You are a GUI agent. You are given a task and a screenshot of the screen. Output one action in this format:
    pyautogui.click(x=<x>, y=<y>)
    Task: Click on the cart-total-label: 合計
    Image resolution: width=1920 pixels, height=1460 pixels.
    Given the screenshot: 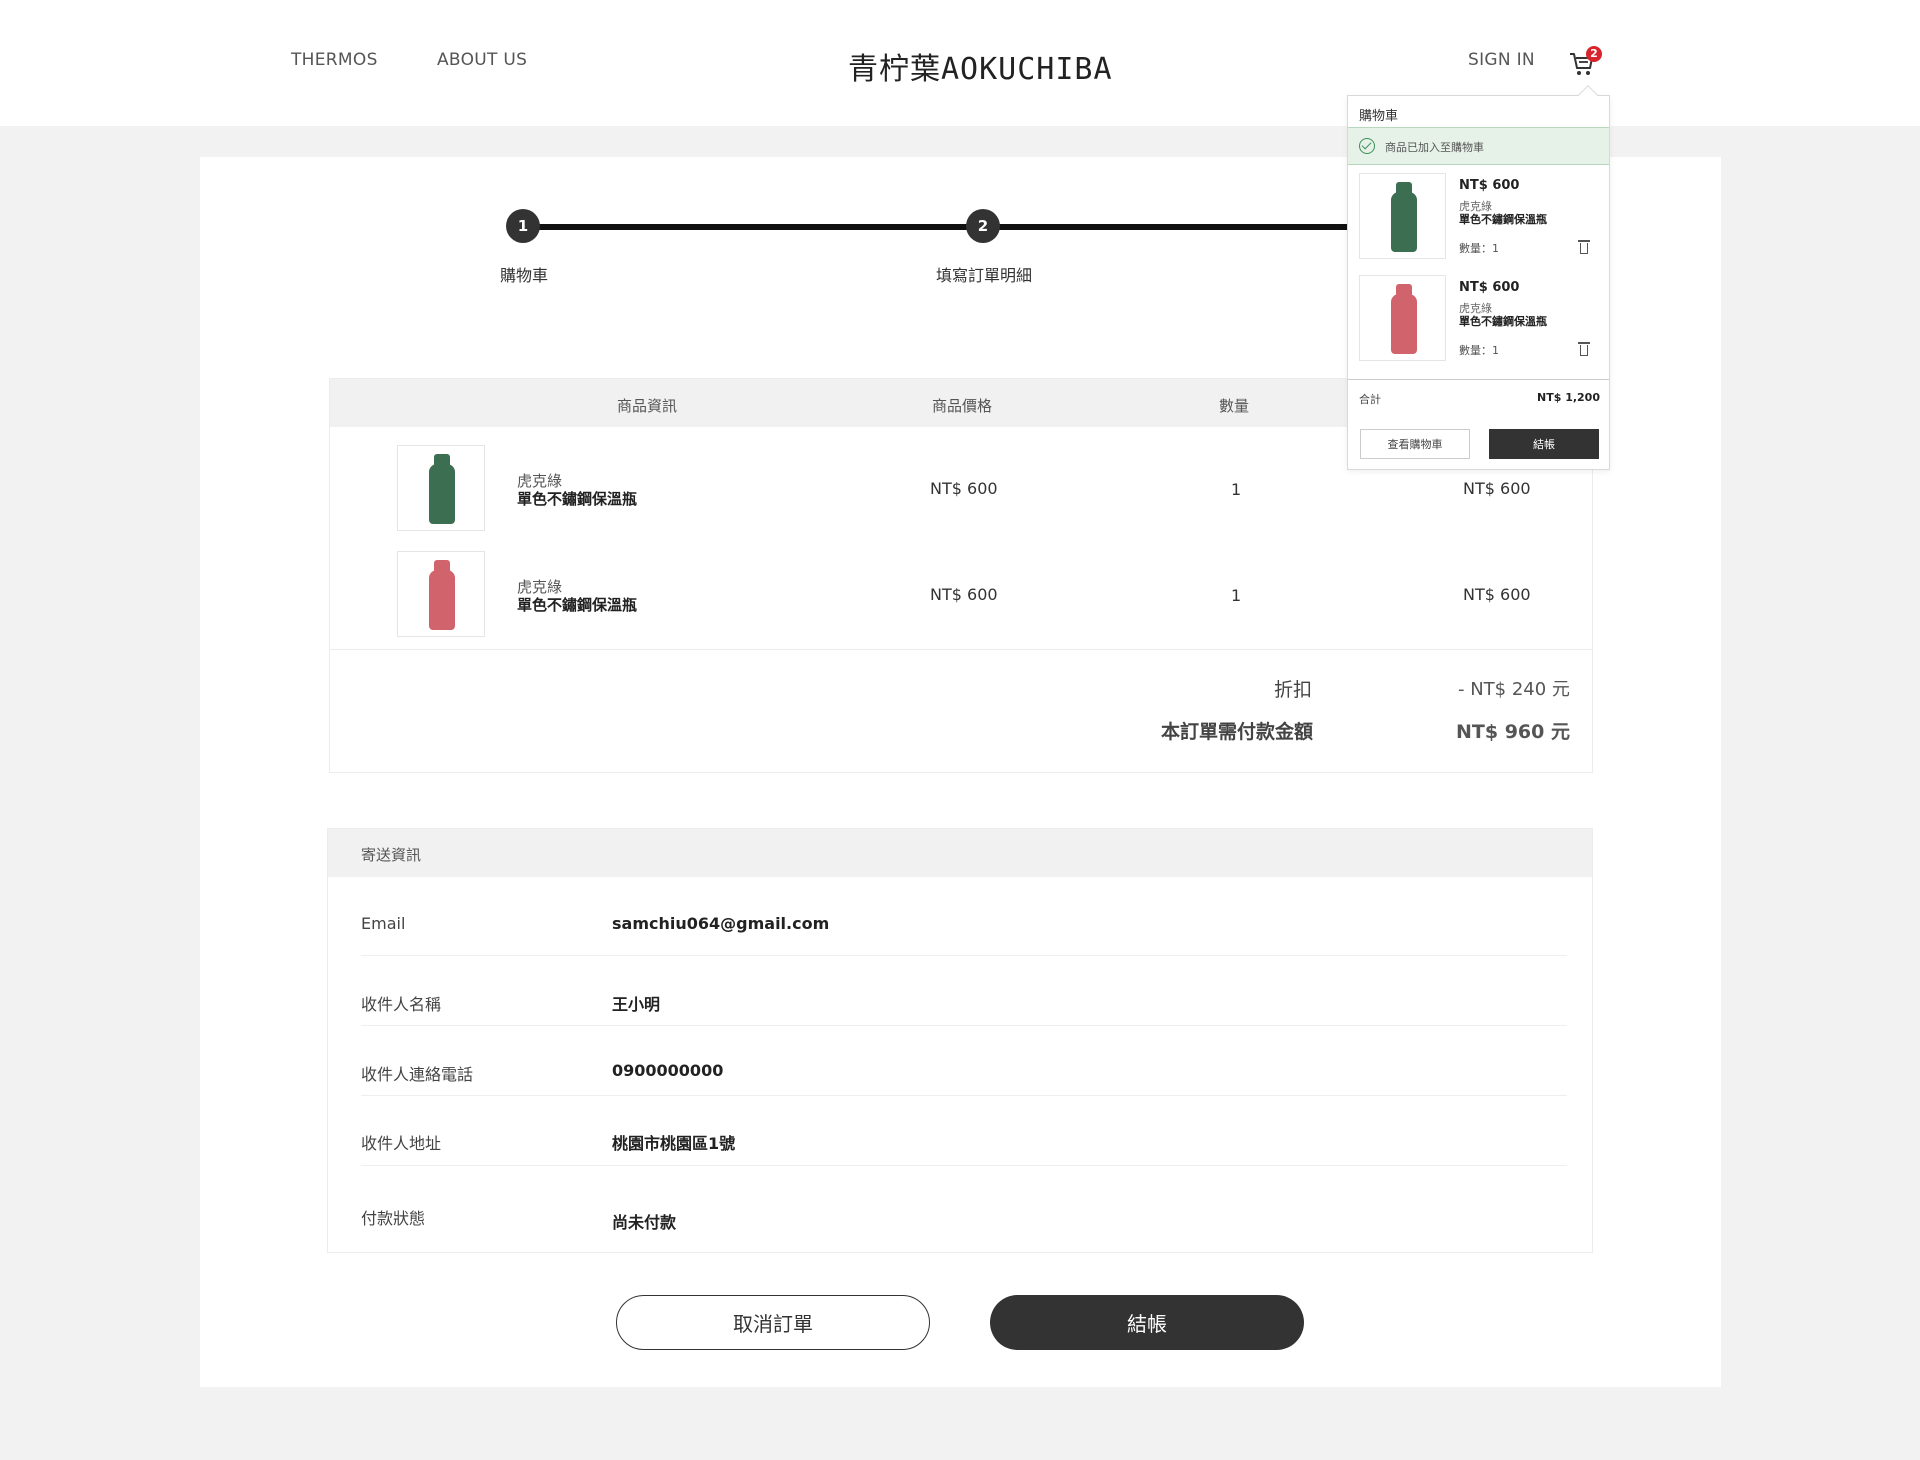 What is the action you would take?
    pyautogui.click(x=1370, y=399)
    